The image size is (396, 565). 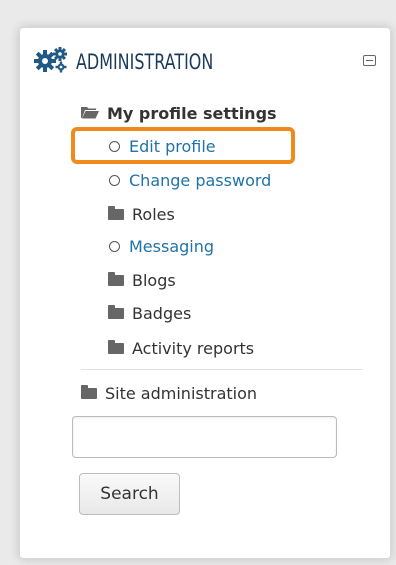 I want to click on tree-item-site-administration: Site administration, so click(x=169, y=393).